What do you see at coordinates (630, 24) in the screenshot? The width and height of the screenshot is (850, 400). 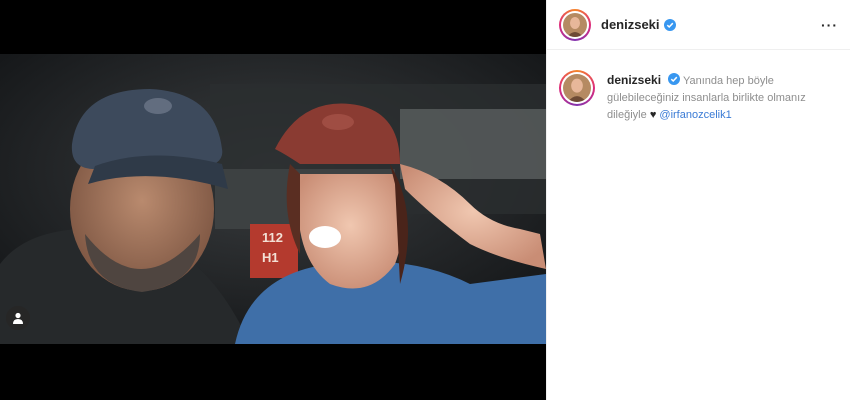 I see `header-username: denizseki` at bounding box center [630, 24].